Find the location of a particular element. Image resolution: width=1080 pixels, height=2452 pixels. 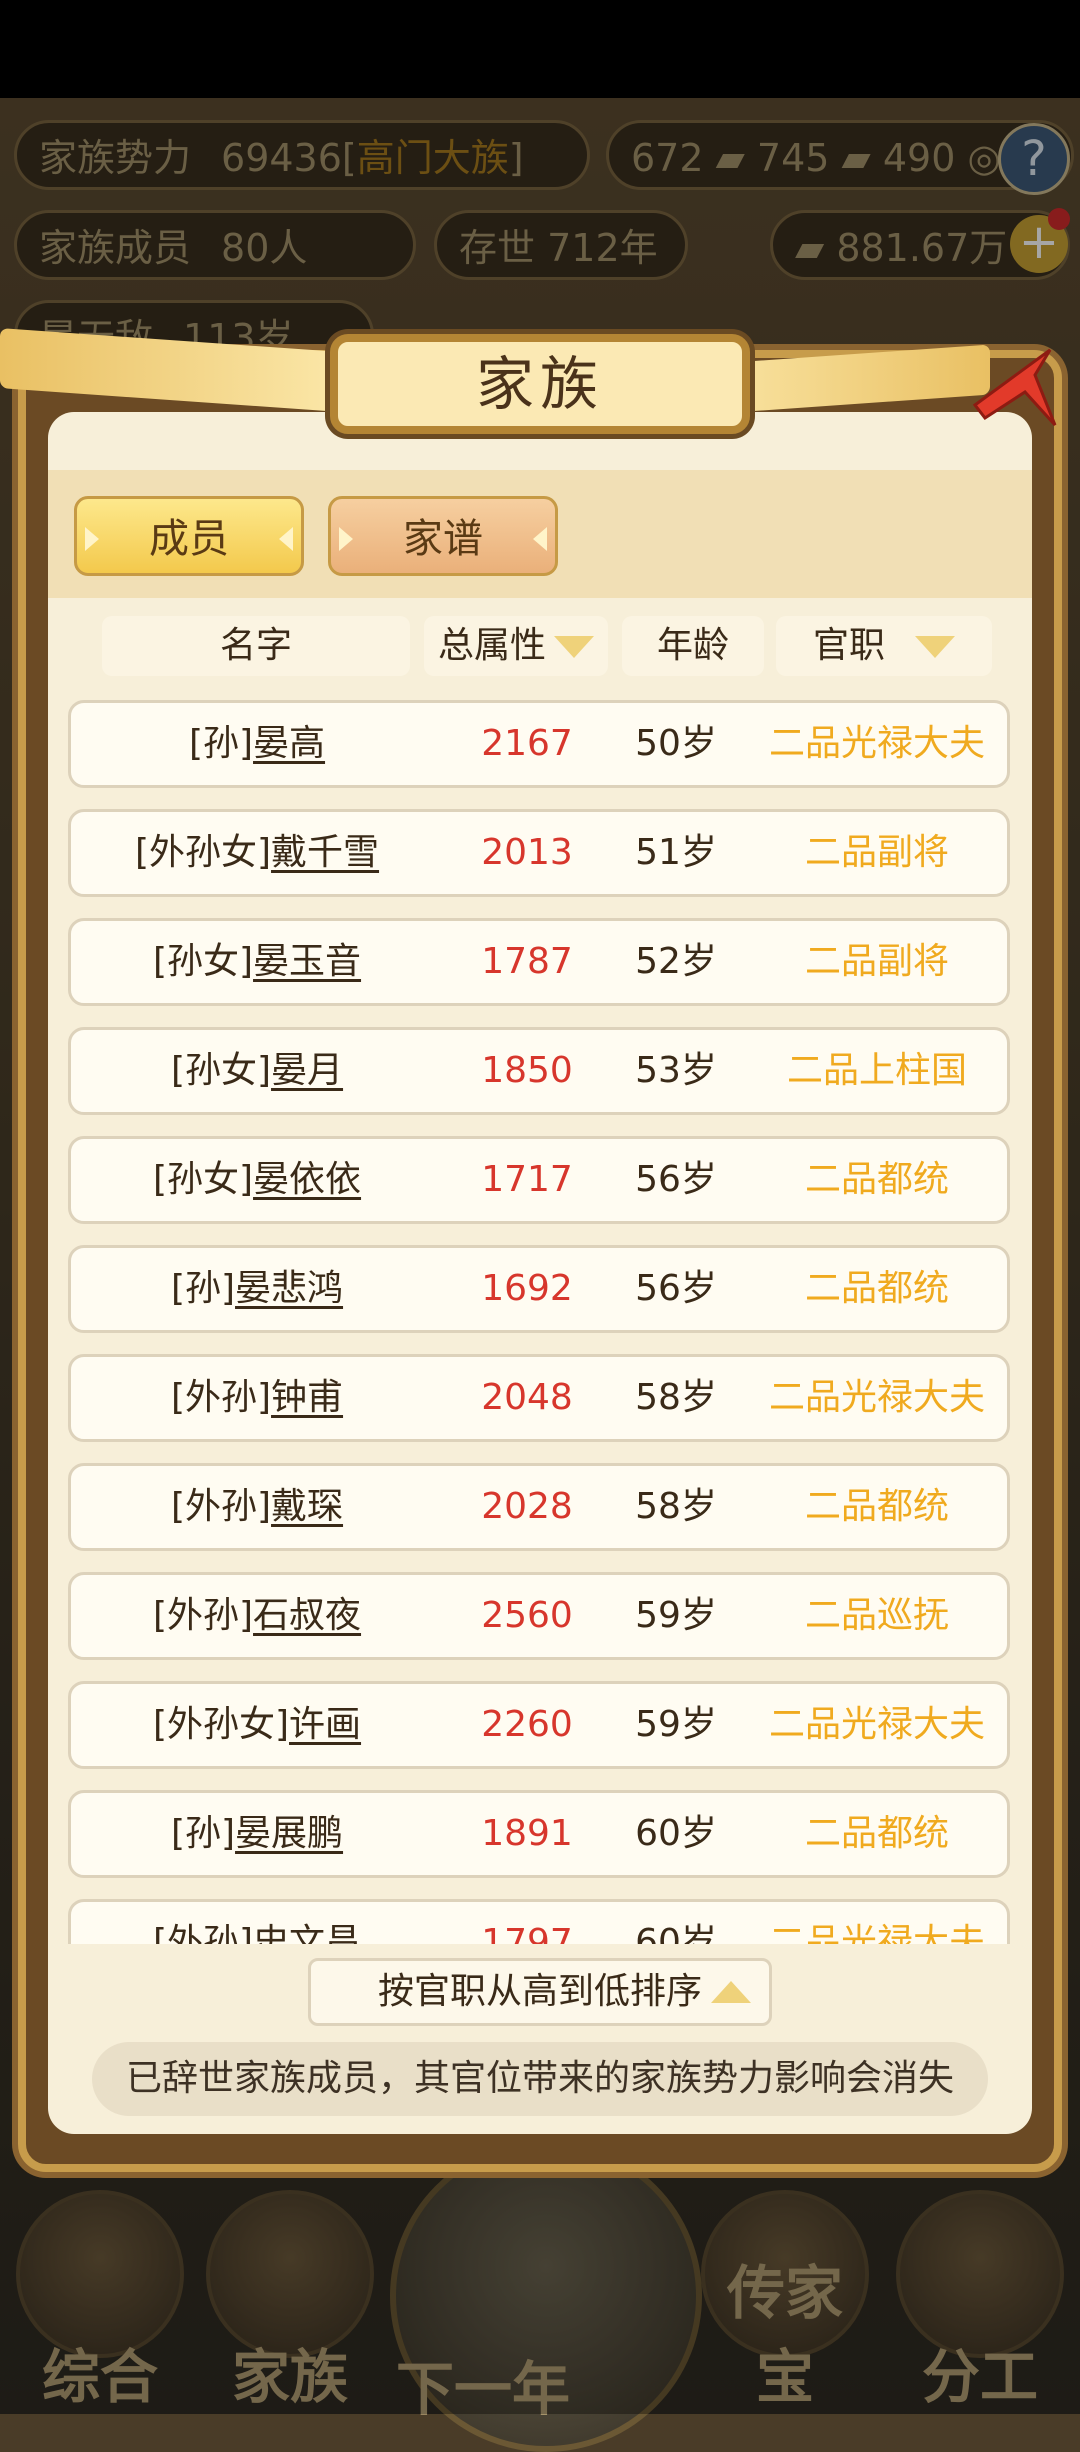

table-row: [外孙]史文昌 1797 60岁 二品光禄大夫 is located at coordinates (539, 1921).